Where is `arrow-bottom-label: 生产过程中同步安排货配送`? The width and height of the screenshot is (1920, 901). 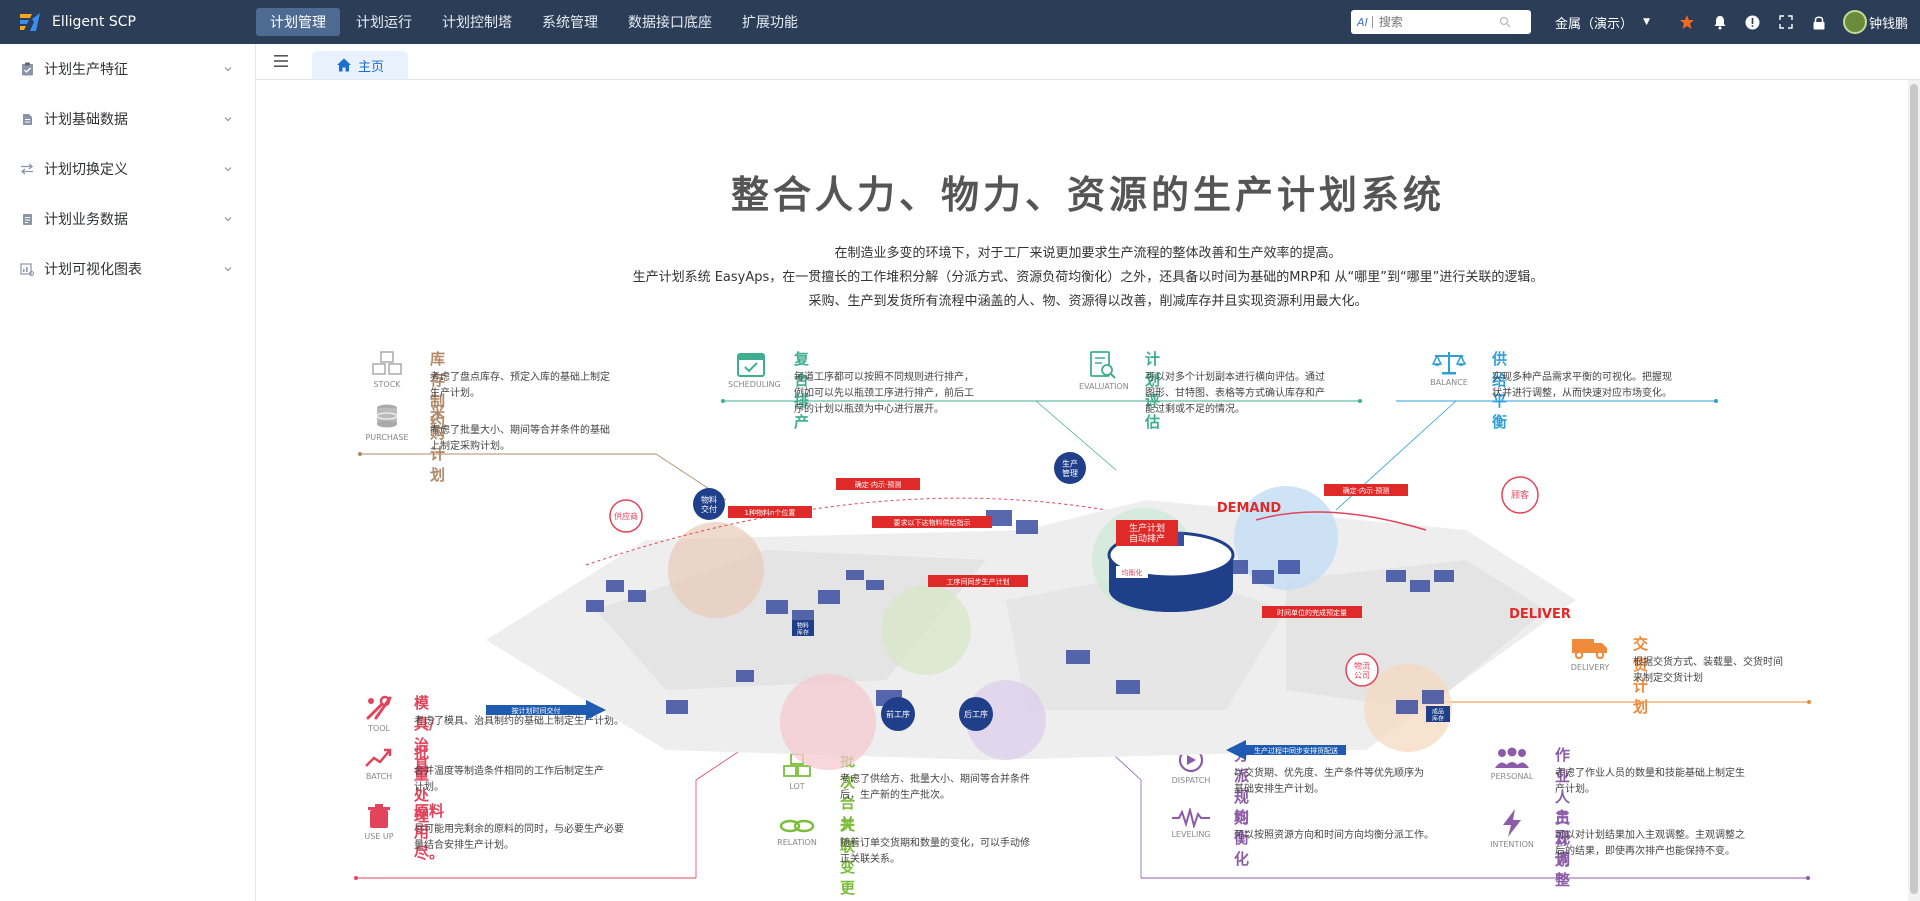 arrow-bottom-label: 生产过程中同步安排货配送 is located at coordinates (1296, 750).